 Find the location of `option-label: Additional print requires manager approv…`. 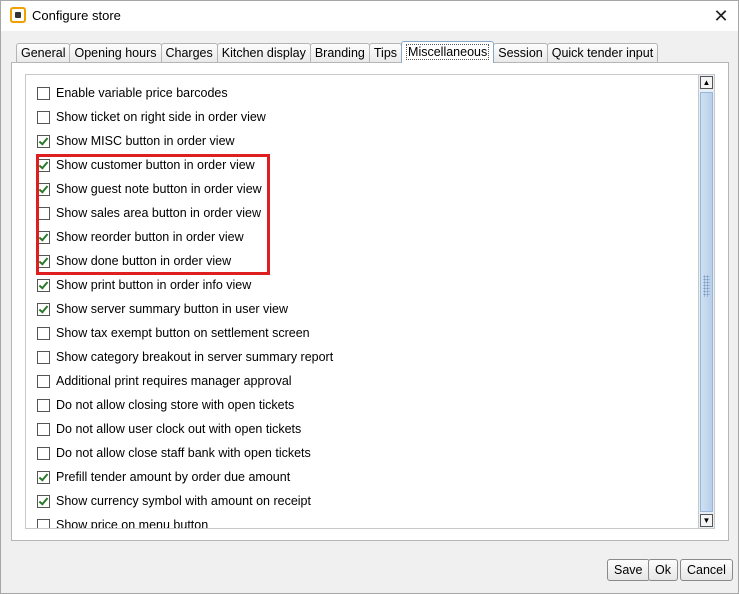

option-label: Additional print requires manager approv… is located at coordinates (174, 381).